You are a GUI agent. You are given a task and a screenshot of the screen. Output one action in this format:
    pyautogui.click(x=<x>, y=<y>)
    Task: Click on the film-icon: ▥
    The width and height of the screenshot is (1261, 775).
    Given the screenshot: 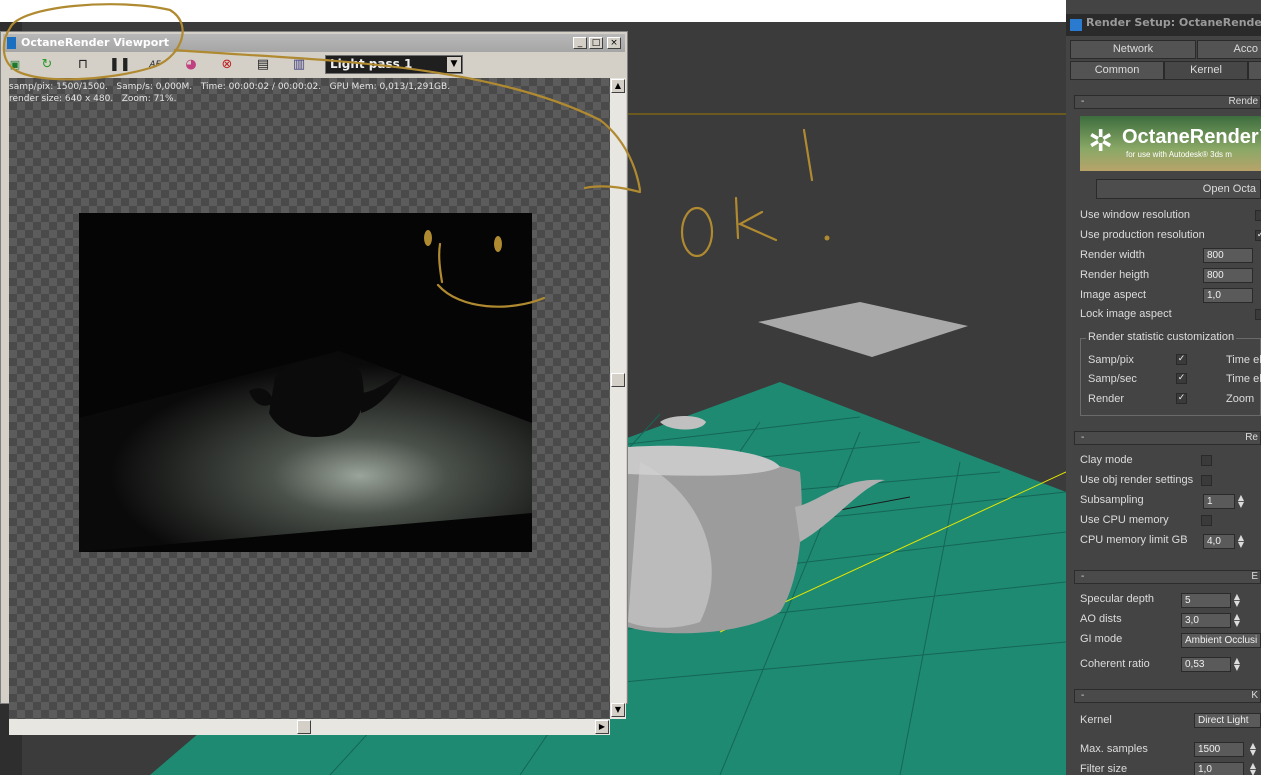 What is the action you would take?
    pyautogui.click(x=299, y=65)
    